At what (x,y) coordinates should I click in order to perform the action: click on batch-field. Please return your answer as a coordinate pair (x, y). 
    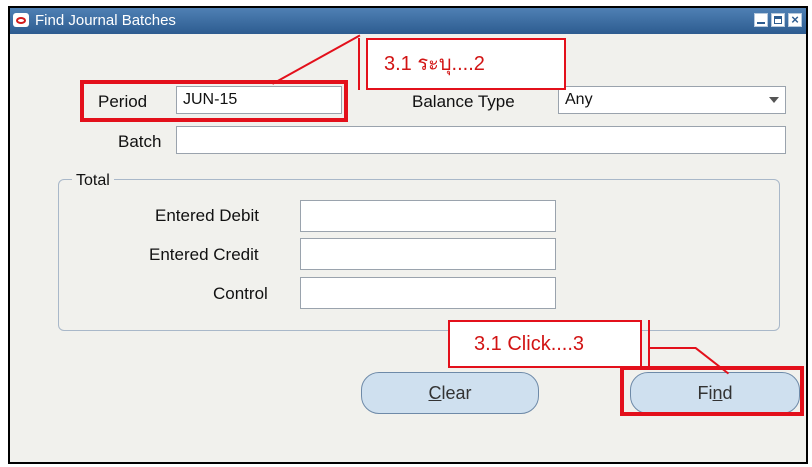
    Looking at the image, I should click on (481, 140).